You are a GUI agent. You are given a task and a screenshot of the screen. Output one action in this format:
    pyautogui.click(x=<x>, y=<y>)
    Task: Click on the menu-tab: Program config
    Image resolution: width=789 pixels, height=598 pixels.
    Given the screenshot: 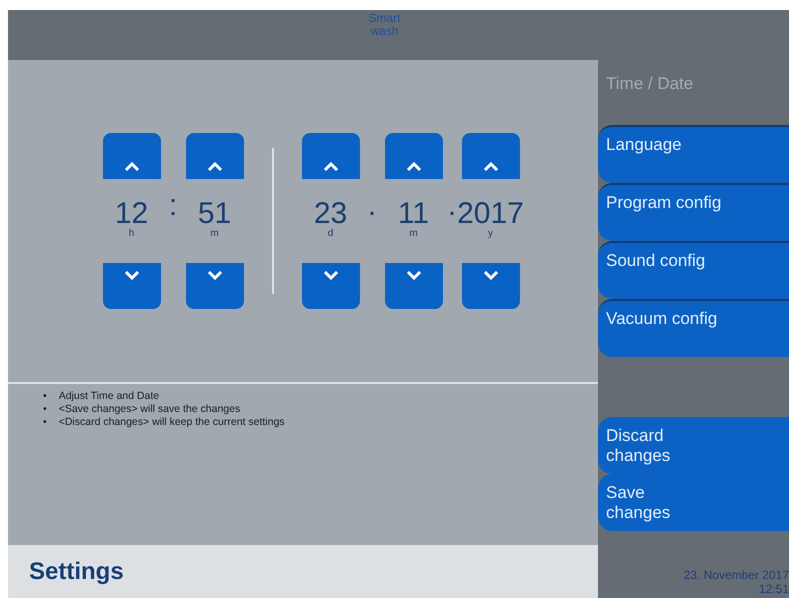 What is the action you would take?
    pyautogui.click(x=693, y=212)
    